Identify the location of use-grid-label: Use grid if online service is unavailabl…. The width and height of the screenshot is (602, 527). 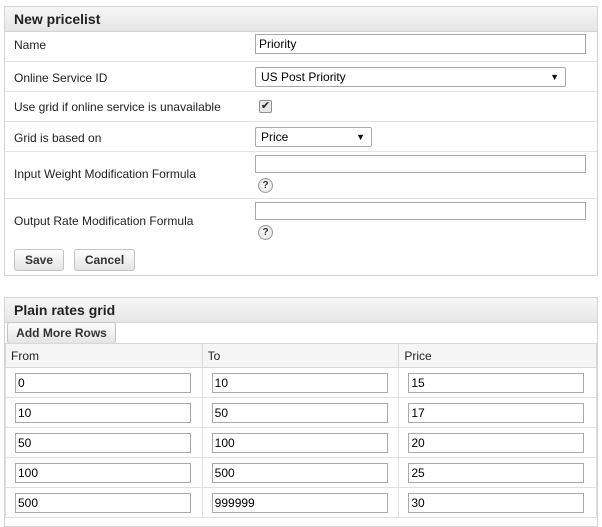
(117, 107).